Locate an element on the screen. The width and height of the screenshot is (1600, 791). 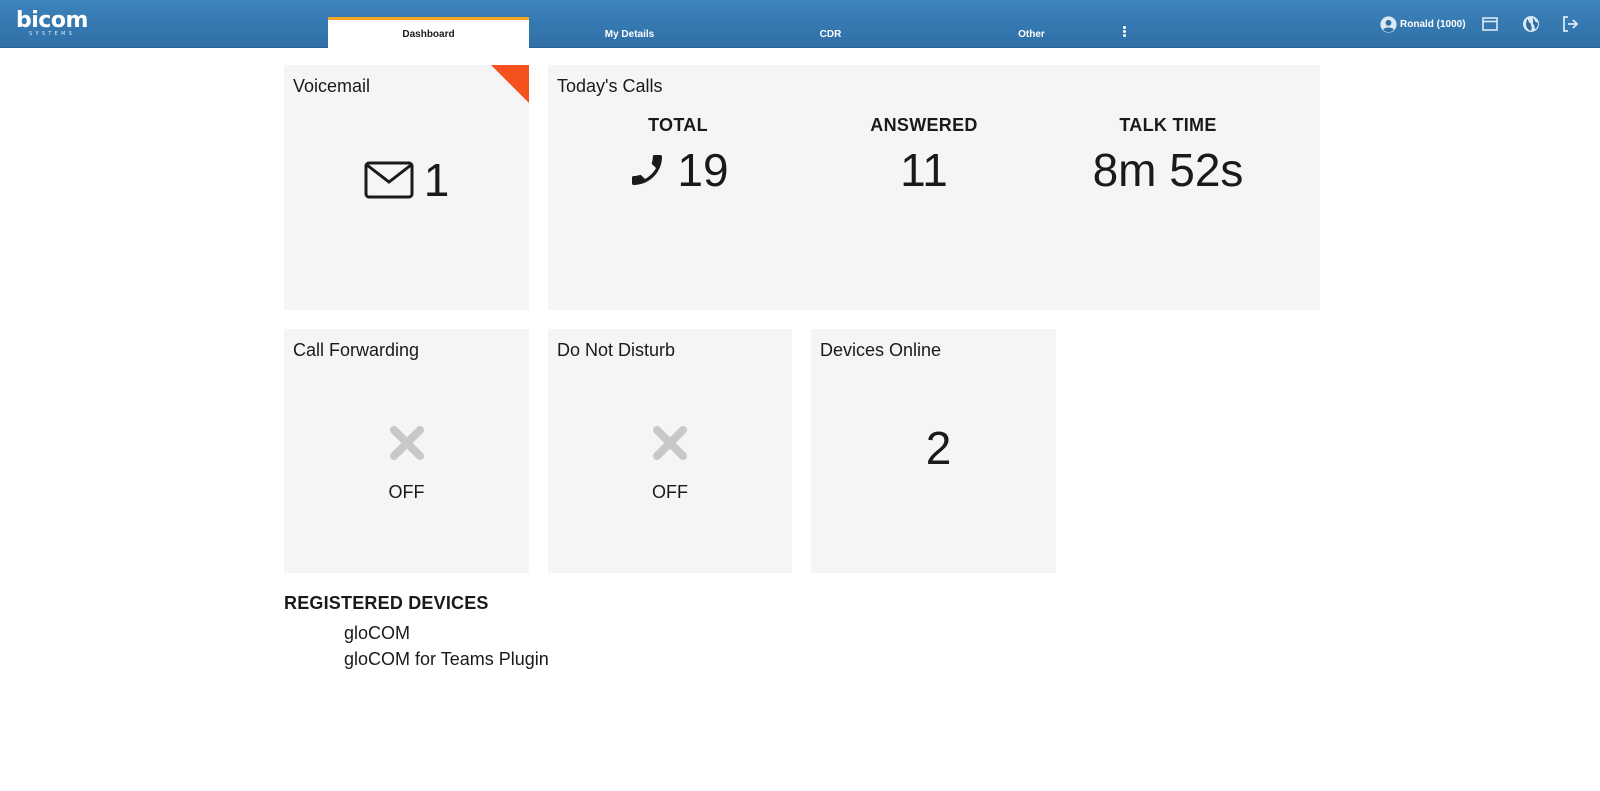
call-forwarding-card: Call Forwarding OFF is located at coordinates (406, 451).